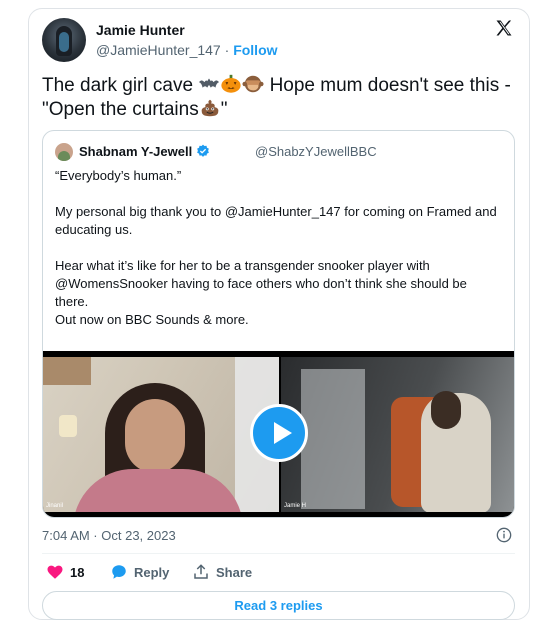  I want to click on bat-emoji-icon, so click(209, 83).